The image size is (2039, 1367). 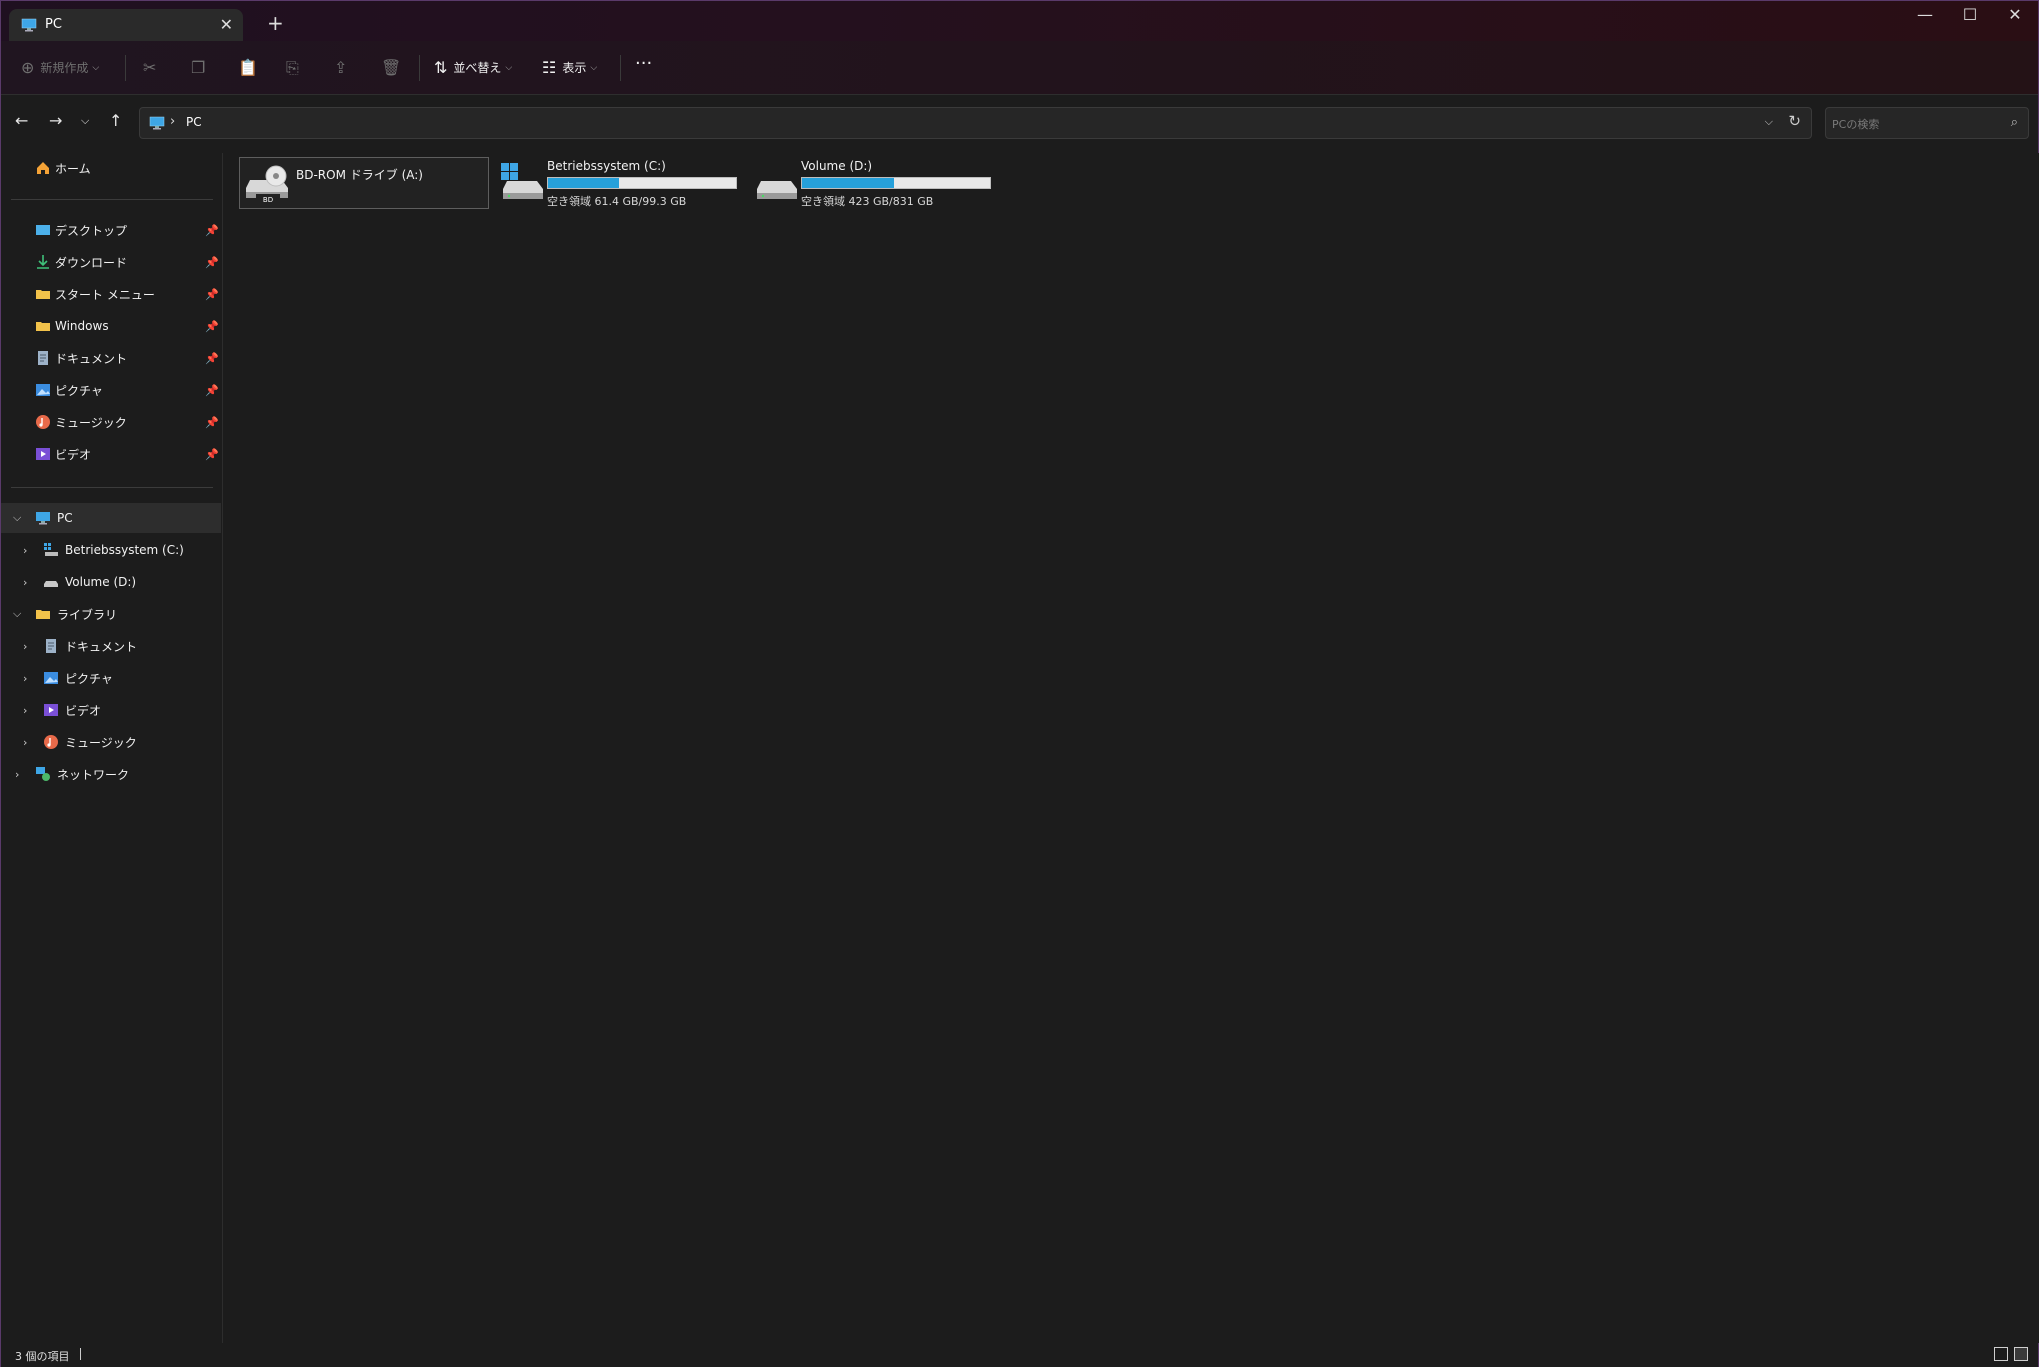 I want to click on document-icon, so click(x=43, y=358).